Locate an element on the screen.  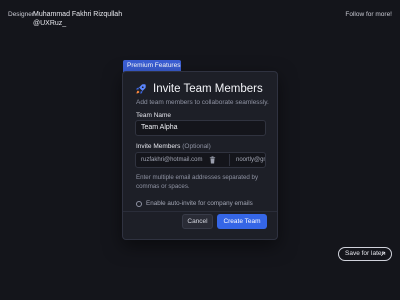
create-team-button: Create Team is located at coordinates (242, 221).